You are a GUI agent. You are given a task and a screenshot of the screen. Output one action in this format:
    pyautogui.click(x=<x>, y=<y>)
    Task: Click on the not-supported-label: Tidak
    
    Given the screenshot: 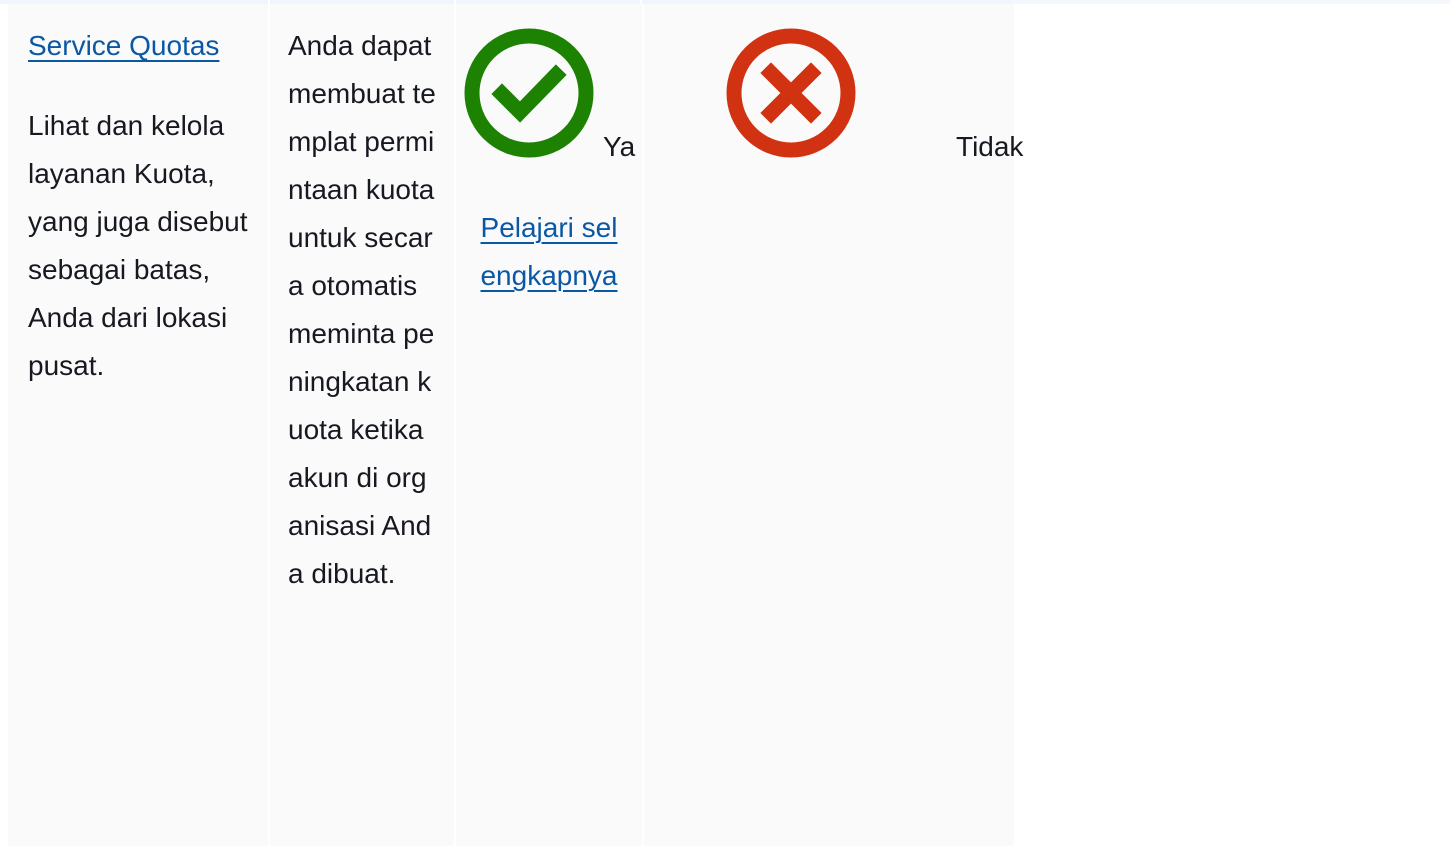 What is the action you would take?
    pyautogui.click(x=990, y=146)
    